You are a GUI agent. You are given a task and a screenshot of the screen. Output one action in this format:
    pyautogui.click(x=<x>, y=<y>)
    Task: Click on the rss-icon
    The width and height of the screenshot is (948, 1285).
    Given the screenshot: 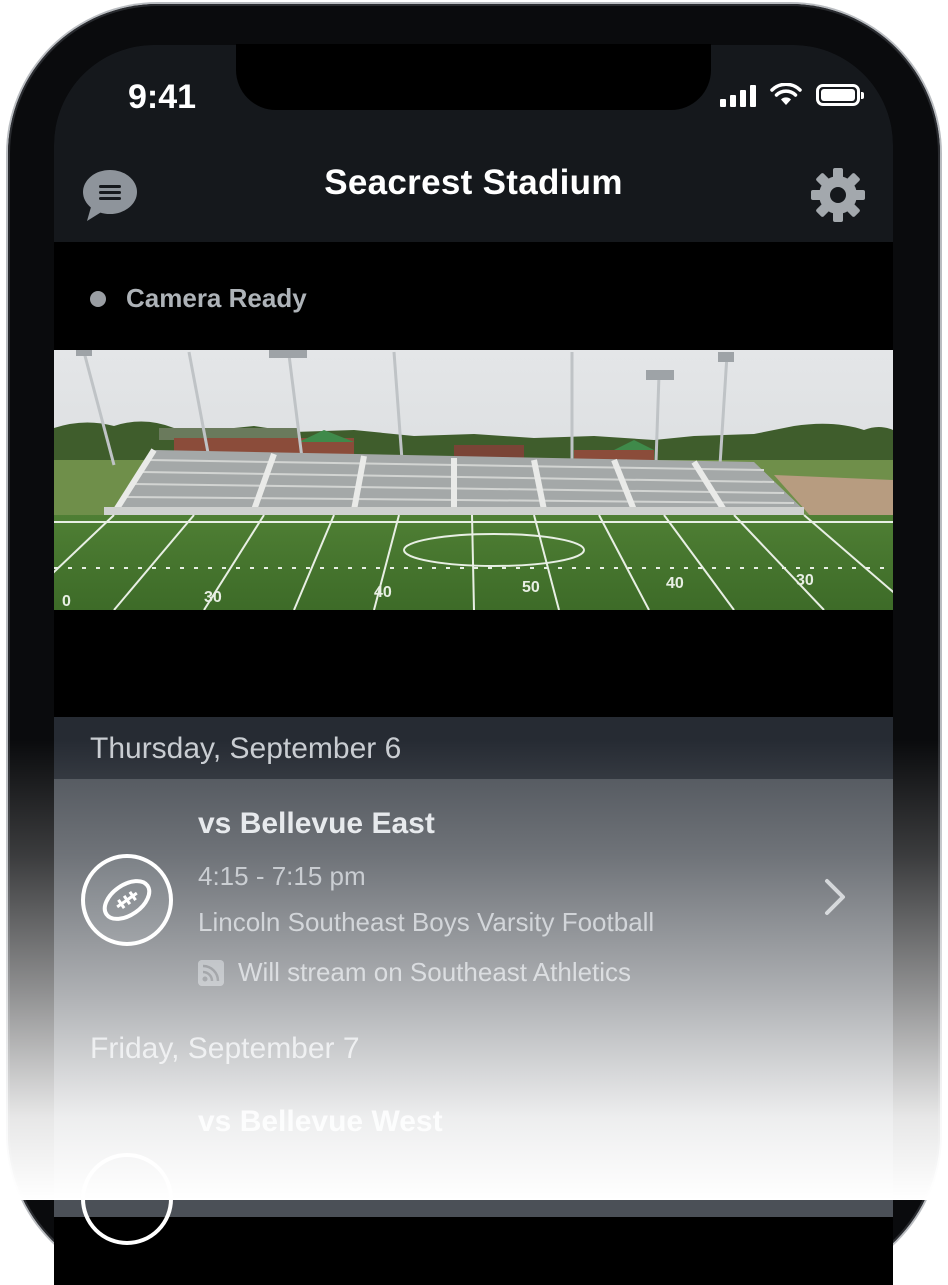 What is the action you would take?
    pyautogui.click(x=211, y=972)
    